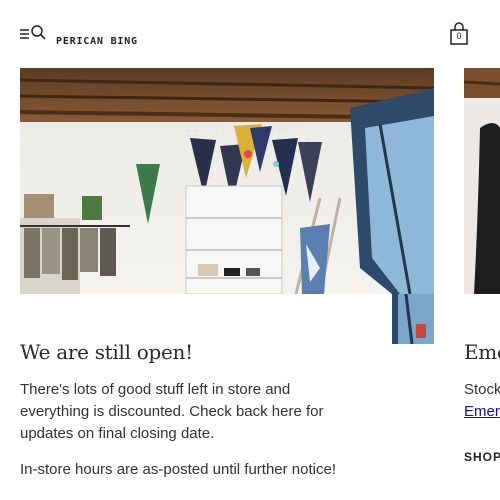 This screenshot has width=500, height=500. I want to click on person-photo, so click(482, 181).